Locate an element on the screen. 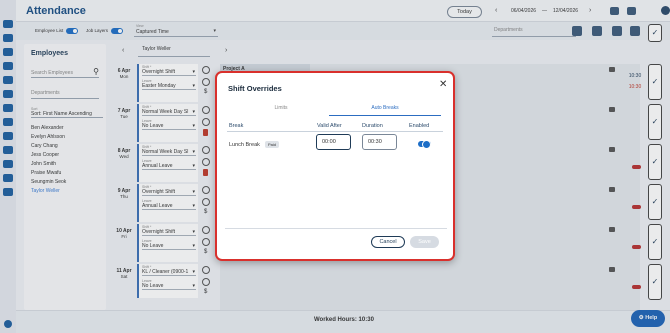 The width and height of the screenshot is (670, 333). column-header-break: Break is located at coordinates (236, 126).